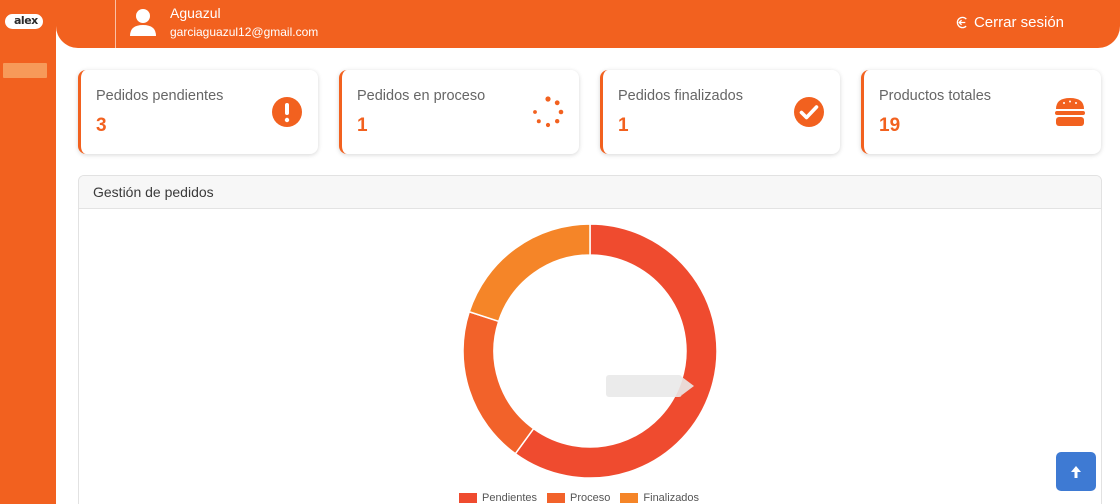 The image size is (1120, 504). Describe the element at coordinates (529, 273) in the screenshot. I see `chart-slice-finalizados` at that location.